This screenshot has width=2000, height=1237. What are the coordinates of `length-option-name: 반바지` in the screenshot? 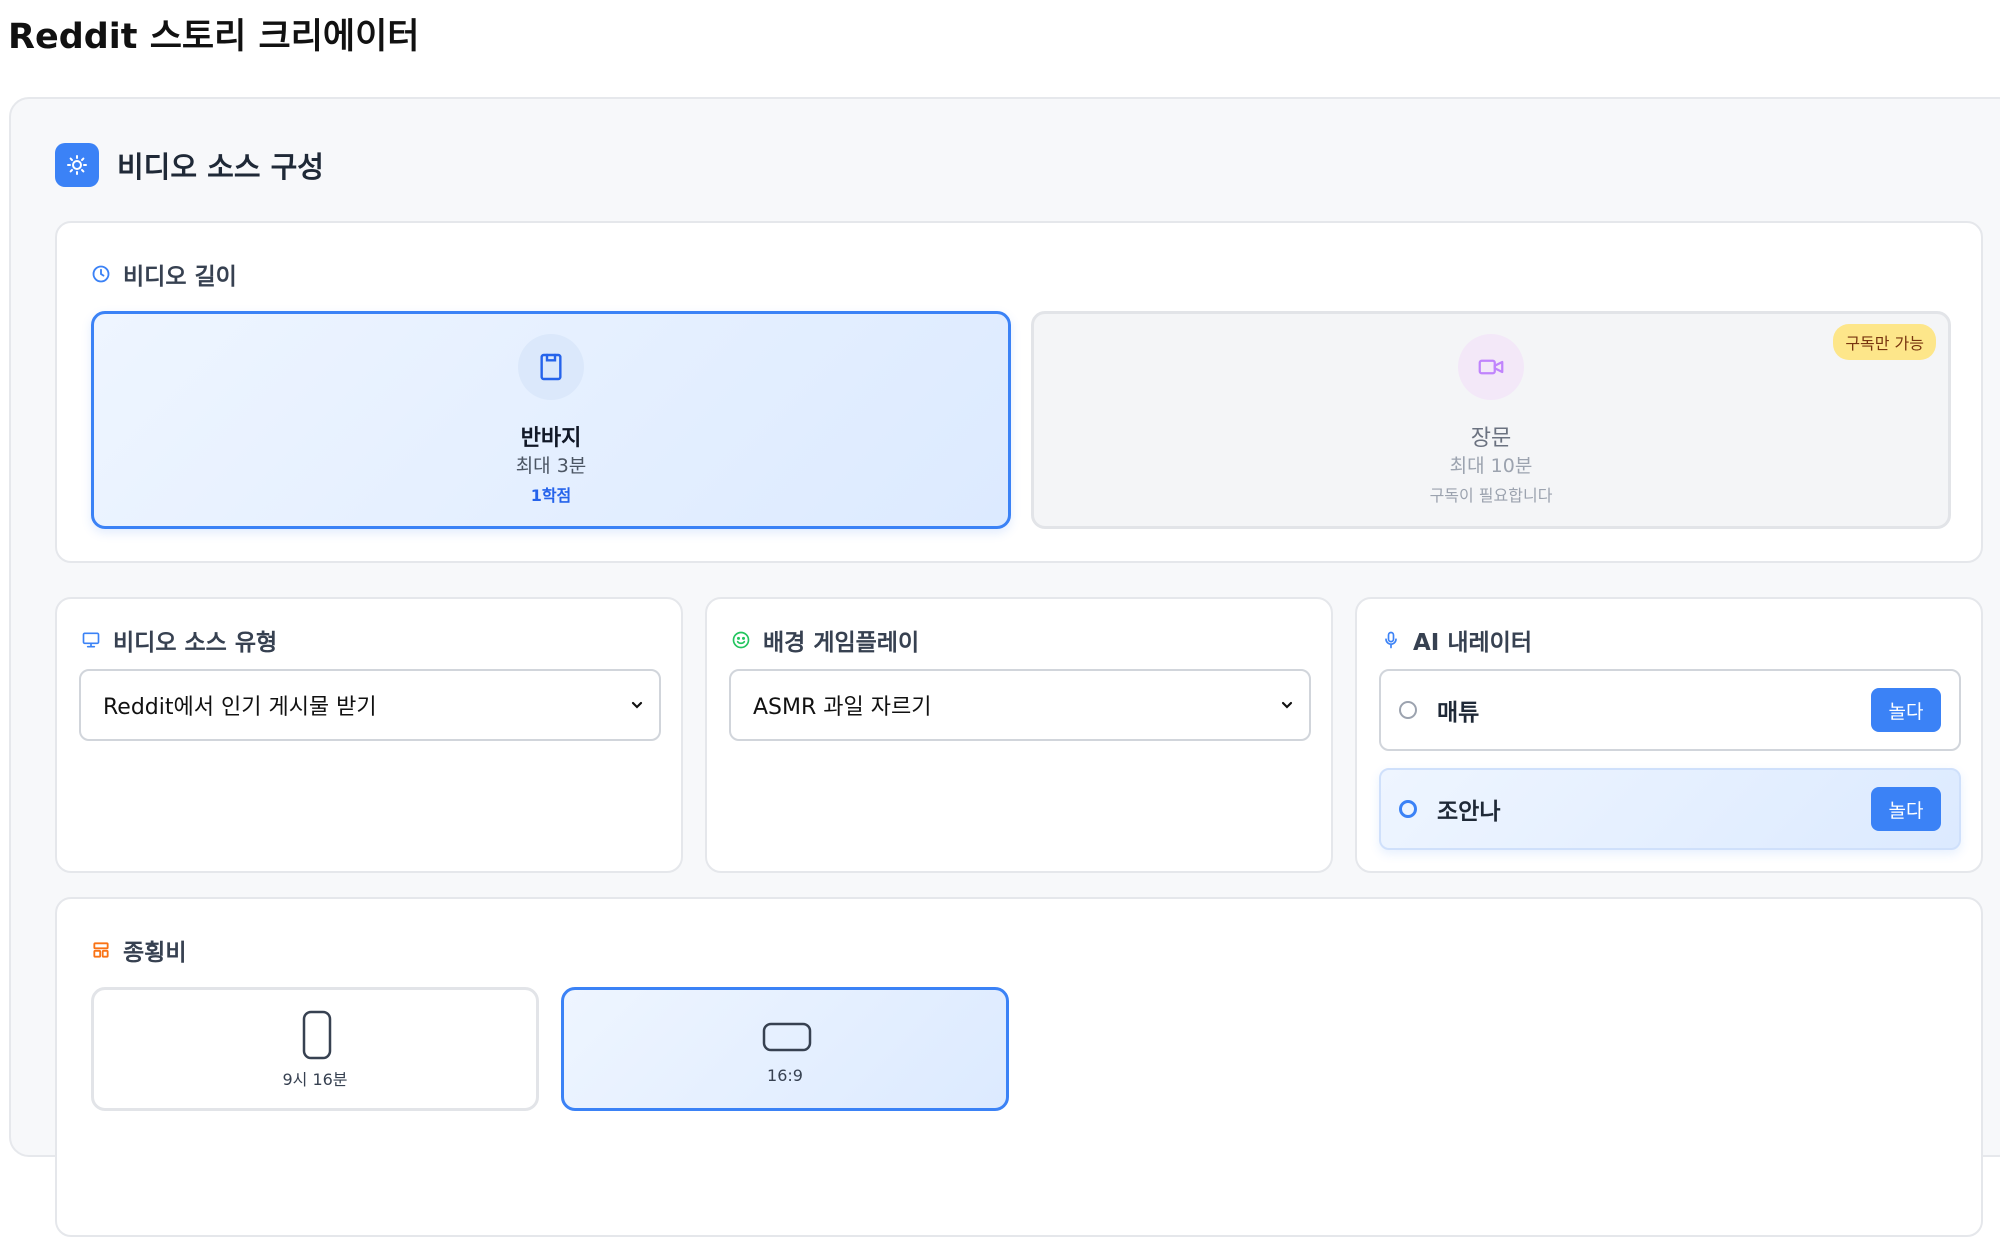 It's located at (551, 438).